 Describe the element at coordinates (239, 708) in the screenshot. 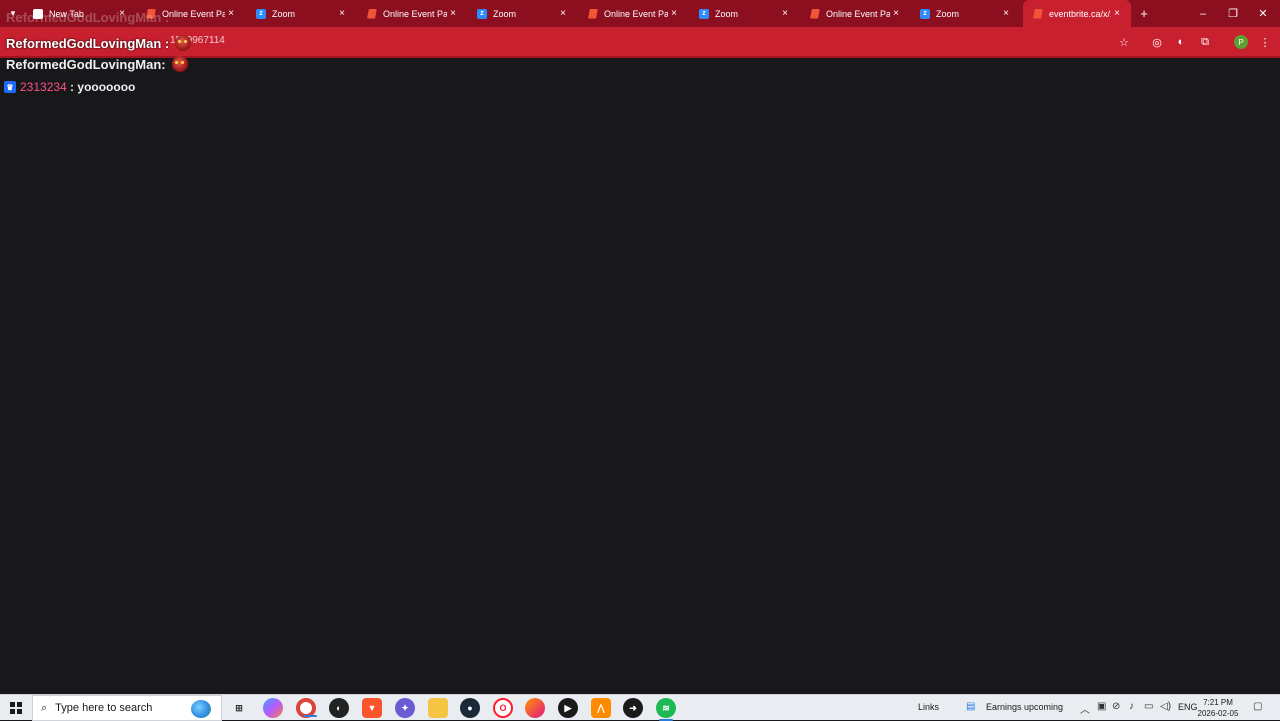

I see `task-view-icon: ⊞` at that location.